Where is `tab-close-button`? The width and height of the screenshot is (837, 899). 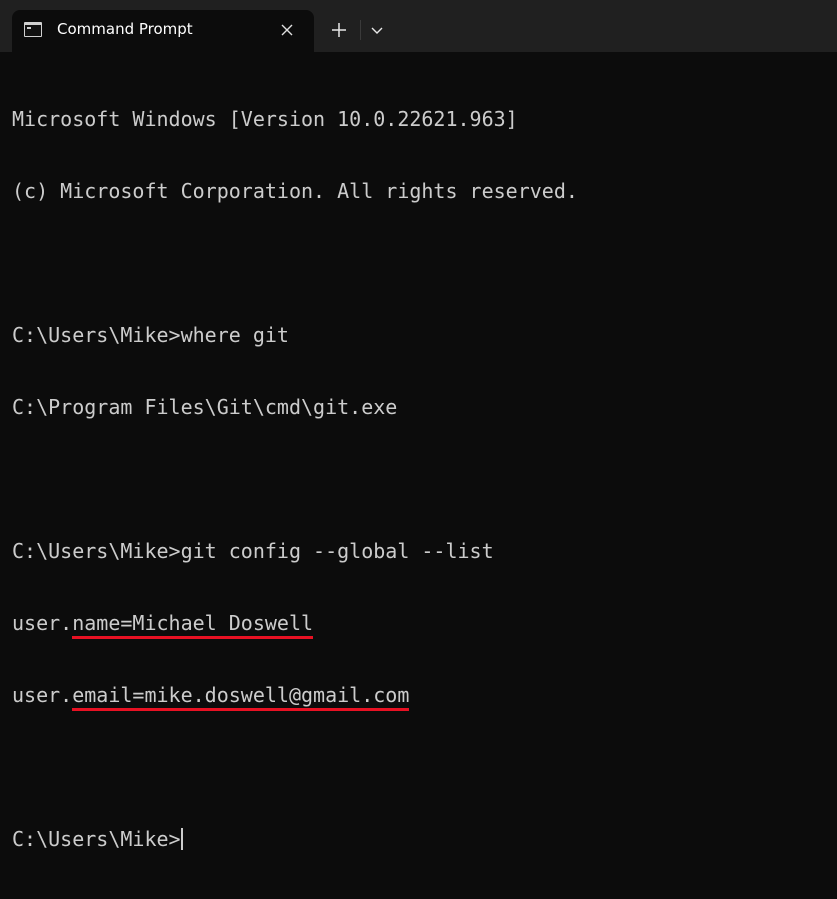
tab-close-button is located at coordinates (287, 30).